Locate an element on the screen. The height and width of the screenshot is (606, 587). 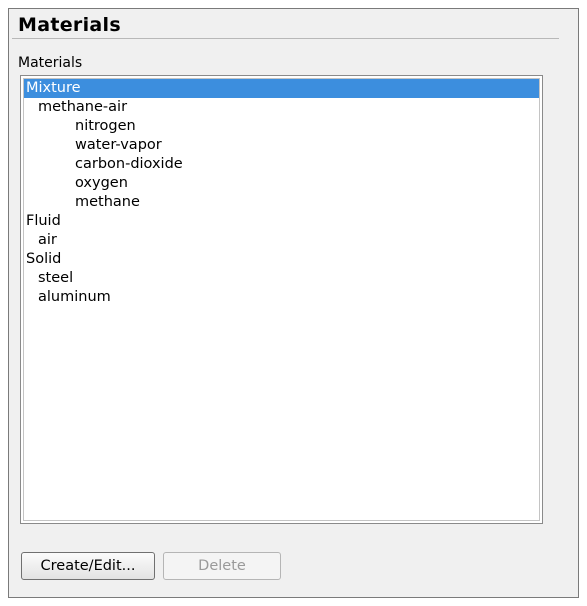
tree-item-air: air is located at coordinates (281, 240).